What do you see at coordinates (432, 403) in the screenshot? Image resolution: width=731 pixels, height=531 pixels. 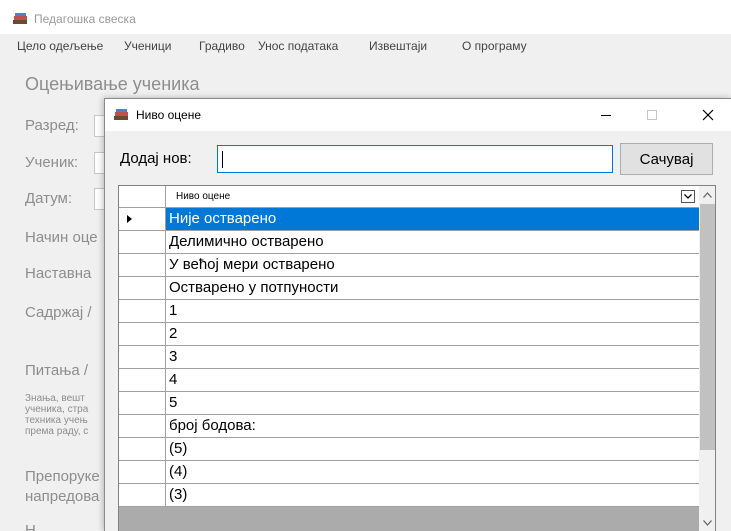 I see `table-cell: 5` at bounding box center [432, 403].